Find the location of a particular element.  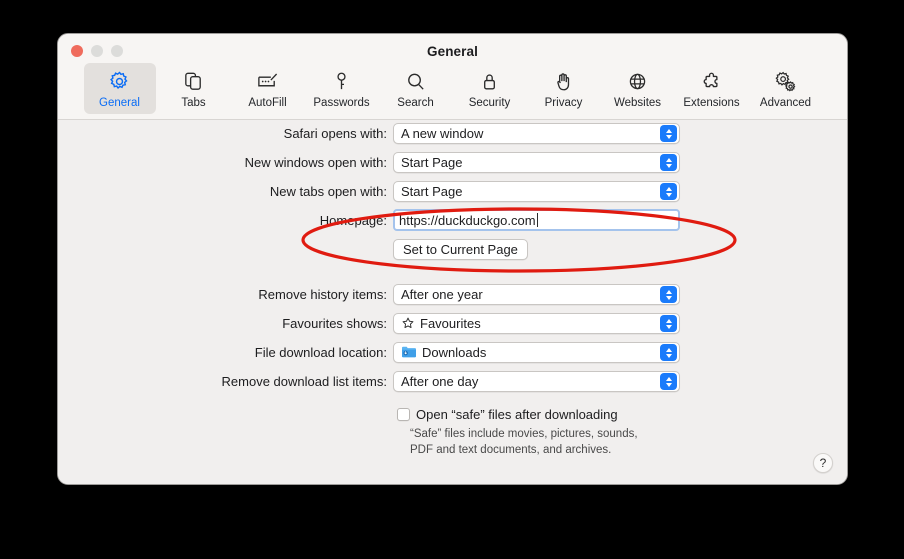

toolbar-item-passwords: Passwords is located at coordinates (342, 88).